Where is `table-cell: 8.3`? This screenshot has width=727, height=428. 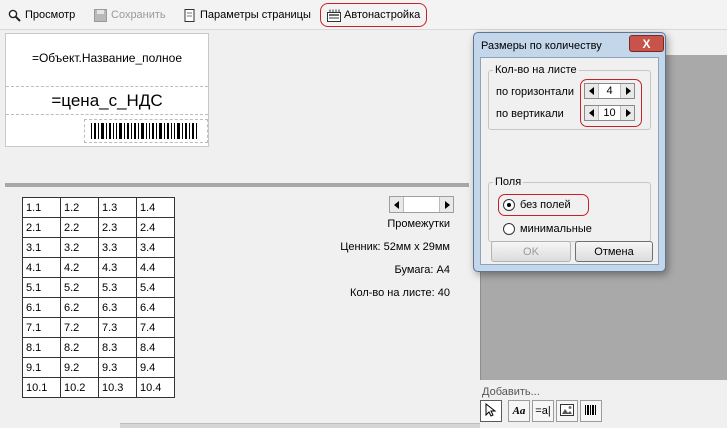 table-cell: 8.3 is located at coordinates (117, 347).